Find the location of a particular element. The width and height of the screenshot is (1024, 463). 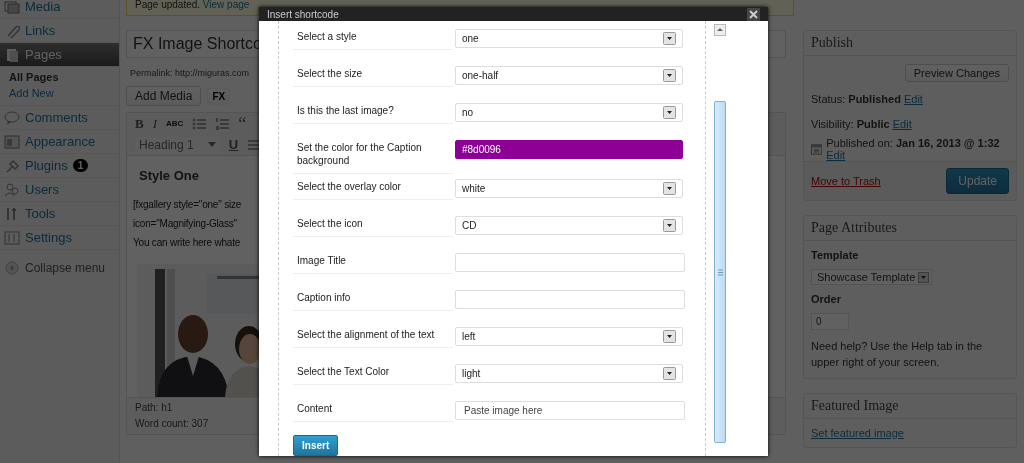

field-label: Order is located at coordinates (826, 299).